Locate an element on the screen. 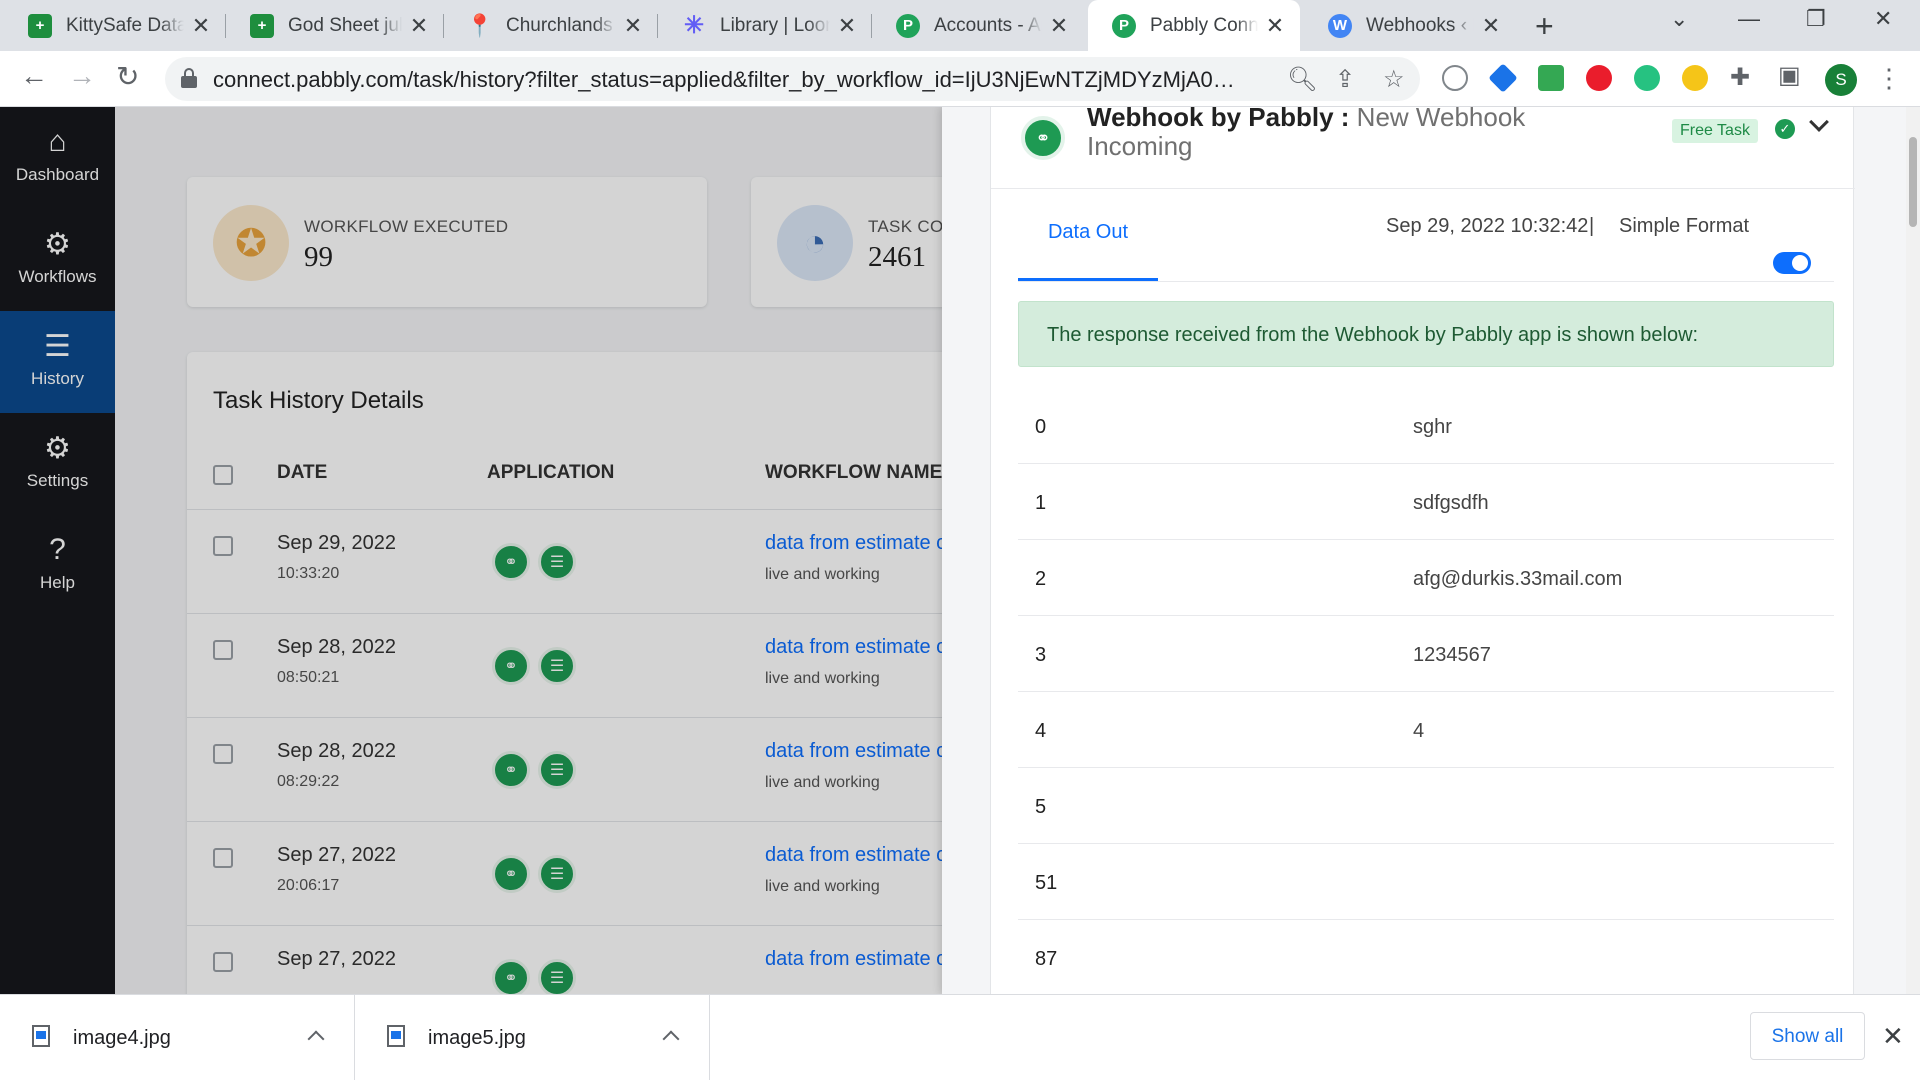 This screenshot has height=1080, width=1920. data-row: 2 afg@durkis.33mail.com is located at coordinates (1426, 578).